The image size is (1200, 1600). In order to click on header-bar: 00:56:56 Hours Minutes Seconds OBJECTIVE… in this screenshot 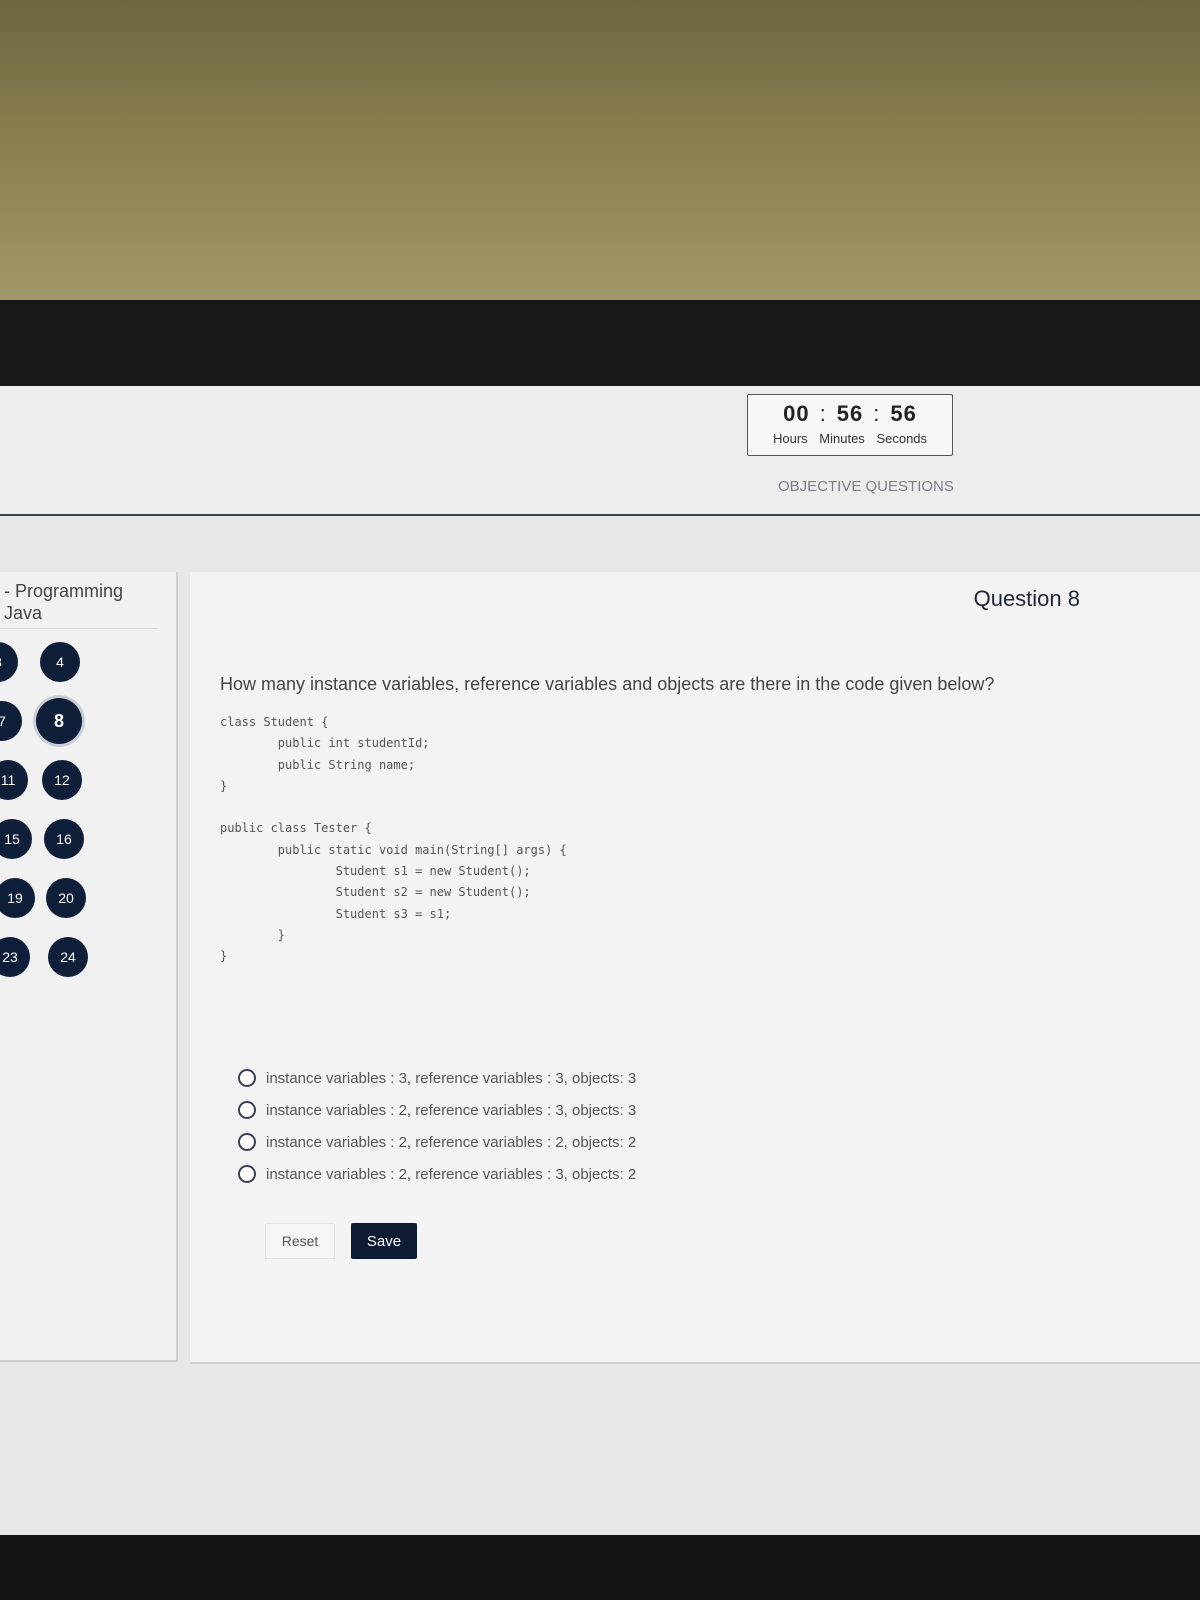, I will do `click(600, 451)`.